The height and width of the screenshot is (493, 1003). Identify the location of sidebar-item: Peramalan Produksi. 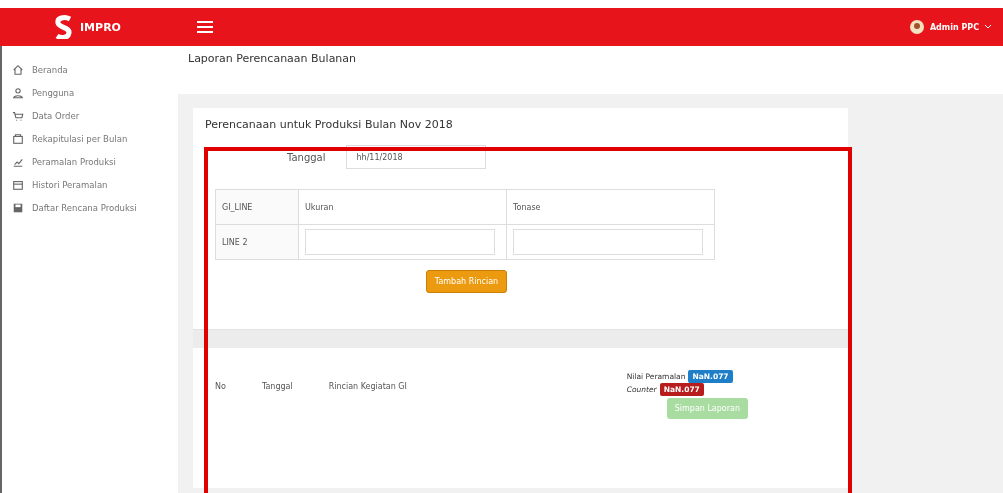
(74, 161).